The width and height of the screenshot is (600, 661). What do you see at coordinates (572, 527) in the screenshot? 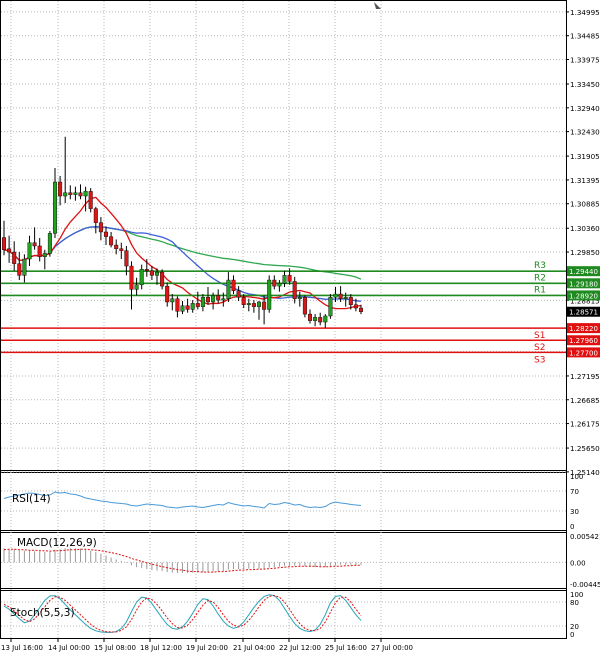
I see `rsi-tick-label: 0` at bounding box center [572, 527].